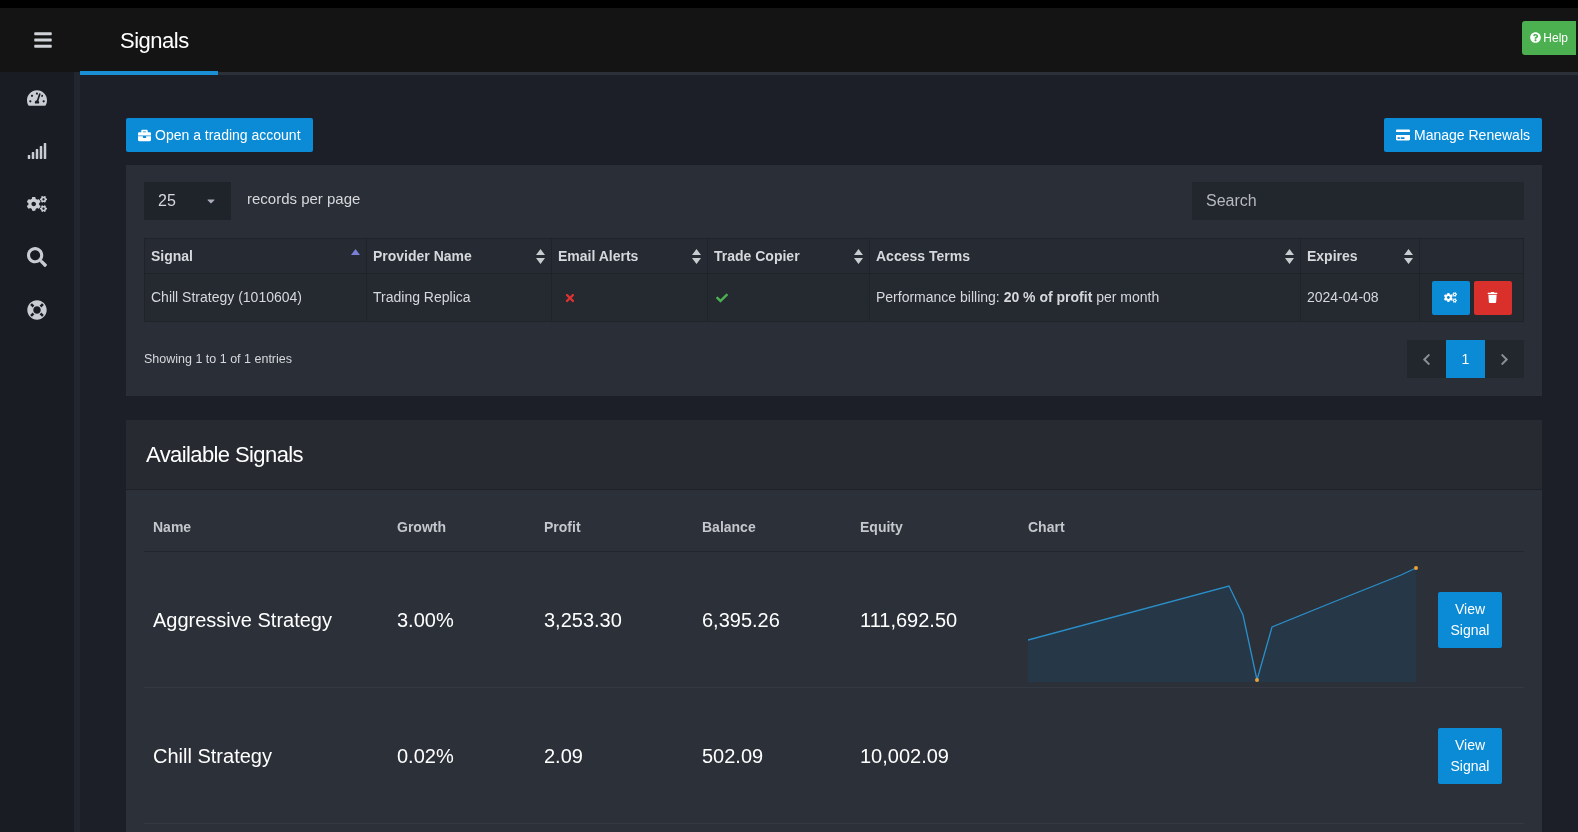  What do you see at coordinates (1046, 527) in the screenshot?
I see `column-header: Chart` at bounding box center [1046, 527].